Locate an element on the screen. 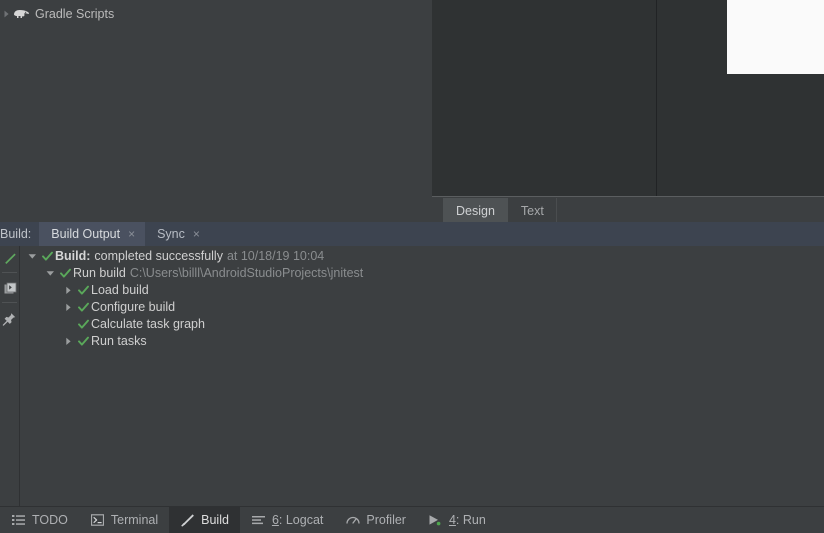 The width and height of the screenshot is (824, 533). build-row-label: Run build is located at coordinates (99, 273).